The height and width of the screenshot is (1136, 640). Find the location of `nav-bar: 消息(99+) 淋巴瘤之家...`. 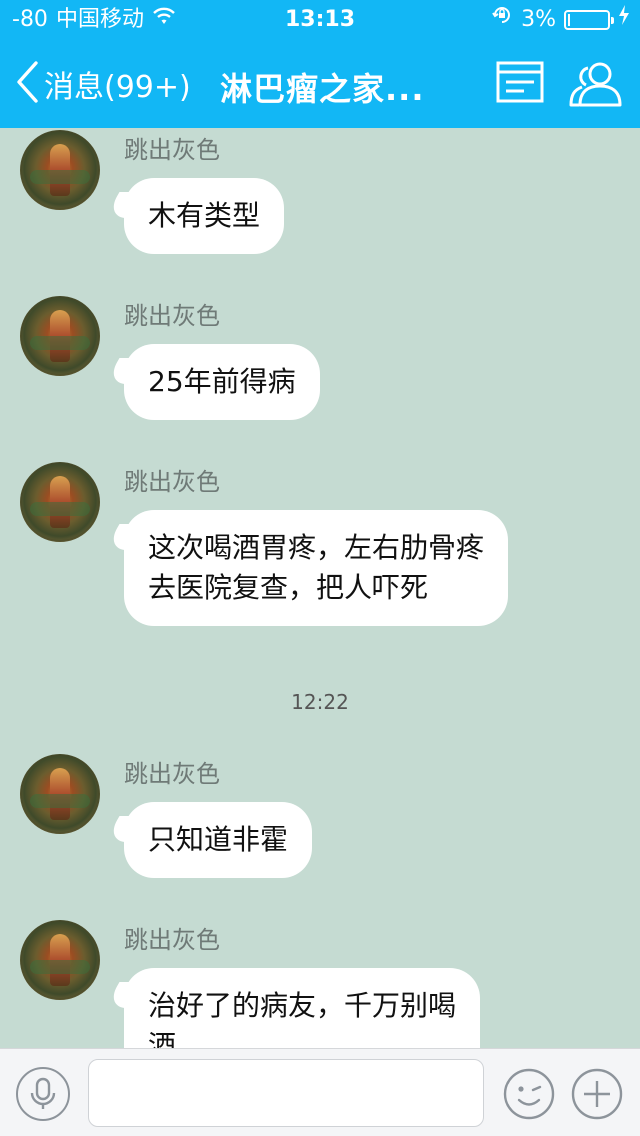

nav-bar: 消息(99+) 淋巴瘤之家... is located at coordinates (320, 84).